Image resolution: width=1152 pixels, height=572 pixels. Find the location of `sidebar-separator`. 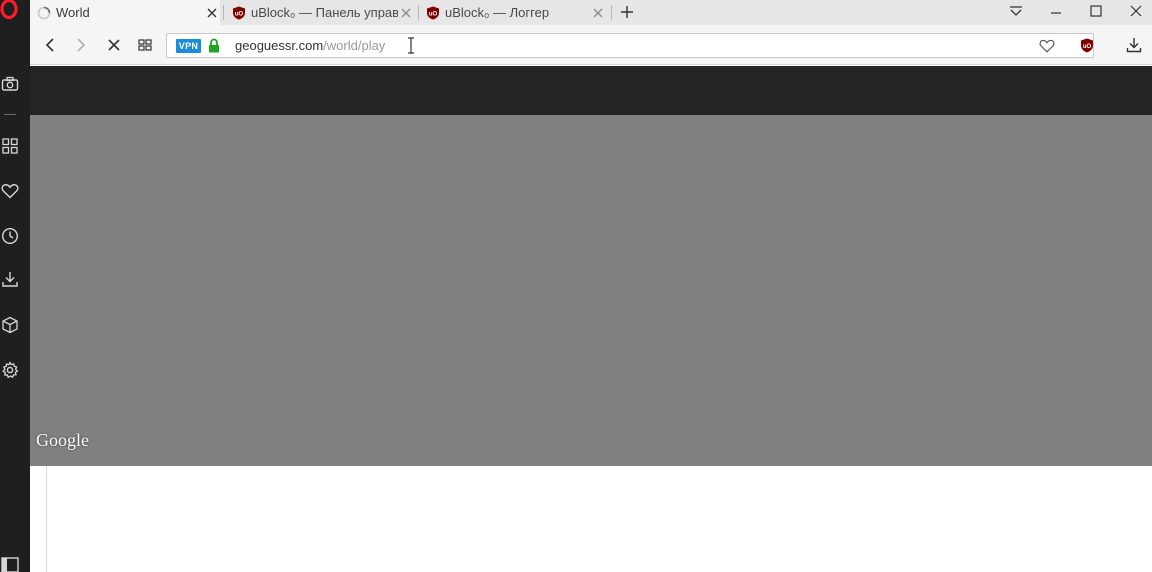

sidebar-separator is located at coordinates (10, 114).